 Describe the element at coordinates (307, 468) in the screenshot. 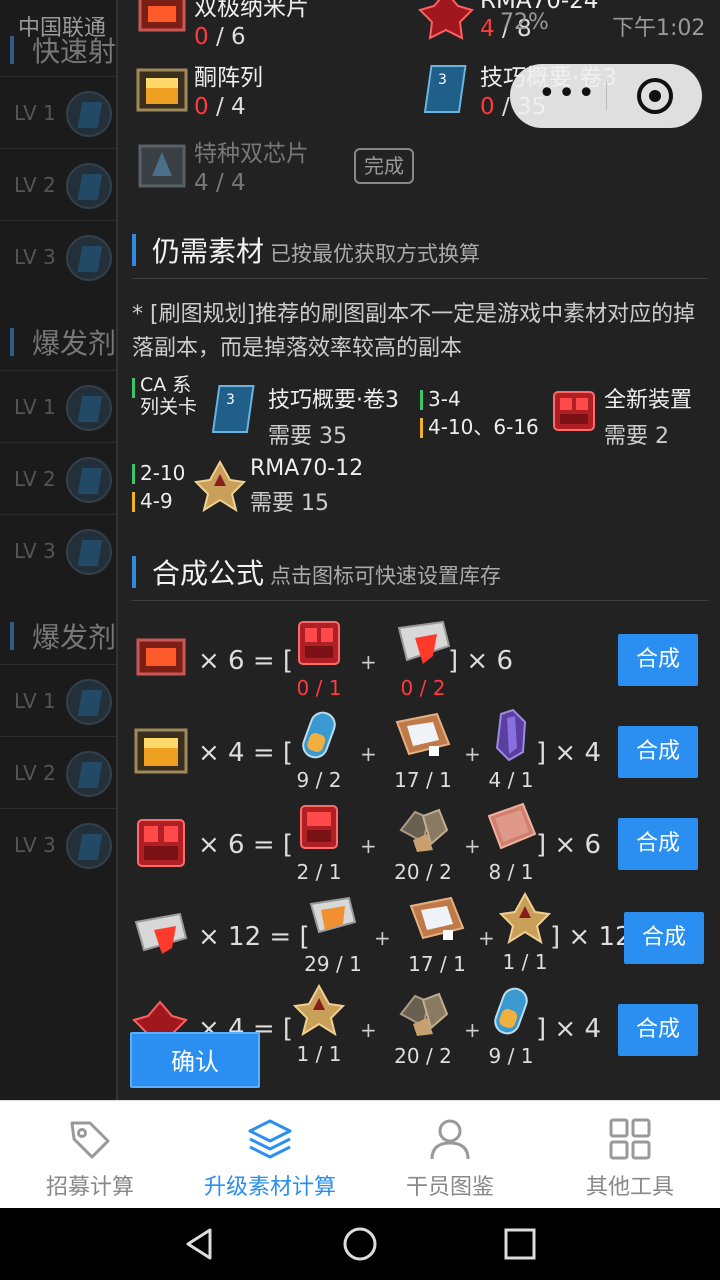

I see `needed-material-name: RMA70-12` at that location.